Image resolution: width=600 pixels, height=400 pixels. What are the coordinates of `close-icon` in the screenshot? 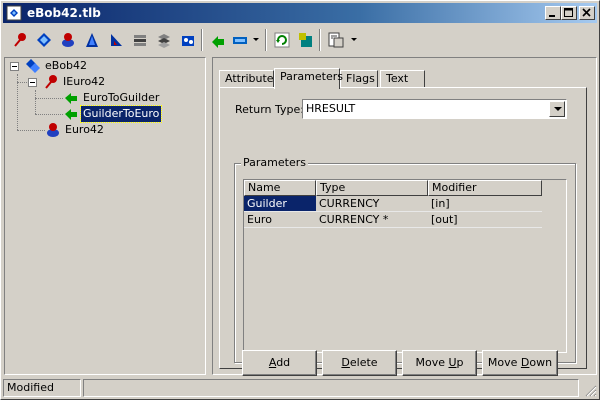 It's located at (586, 12).